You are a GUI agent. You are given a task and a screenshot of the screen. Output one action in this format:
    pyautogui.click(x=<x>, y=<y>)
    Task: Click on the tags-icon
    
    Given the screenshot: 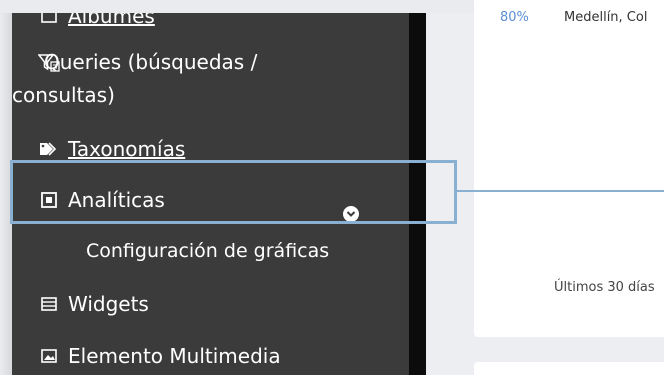 What is the action you would take?
    pyautogui.click(x=49, y=149)
    